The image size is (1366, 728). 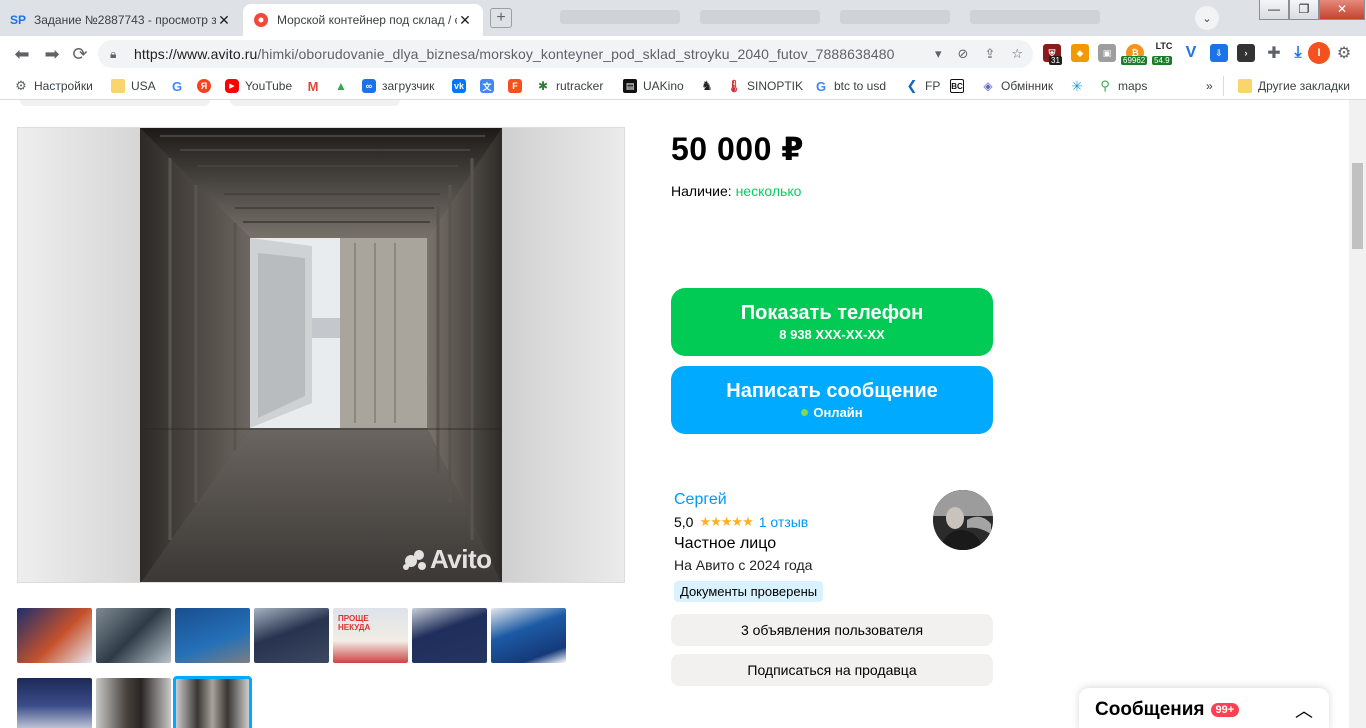 I want to click on bookmark-star: ✳, so click(x=1080, y=86).